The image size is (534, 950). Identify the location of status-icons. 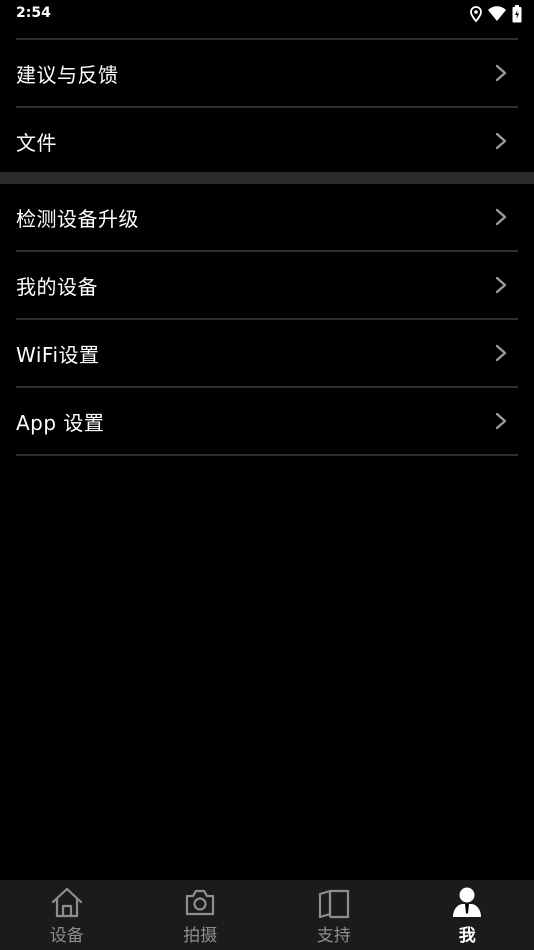
(496, 14).